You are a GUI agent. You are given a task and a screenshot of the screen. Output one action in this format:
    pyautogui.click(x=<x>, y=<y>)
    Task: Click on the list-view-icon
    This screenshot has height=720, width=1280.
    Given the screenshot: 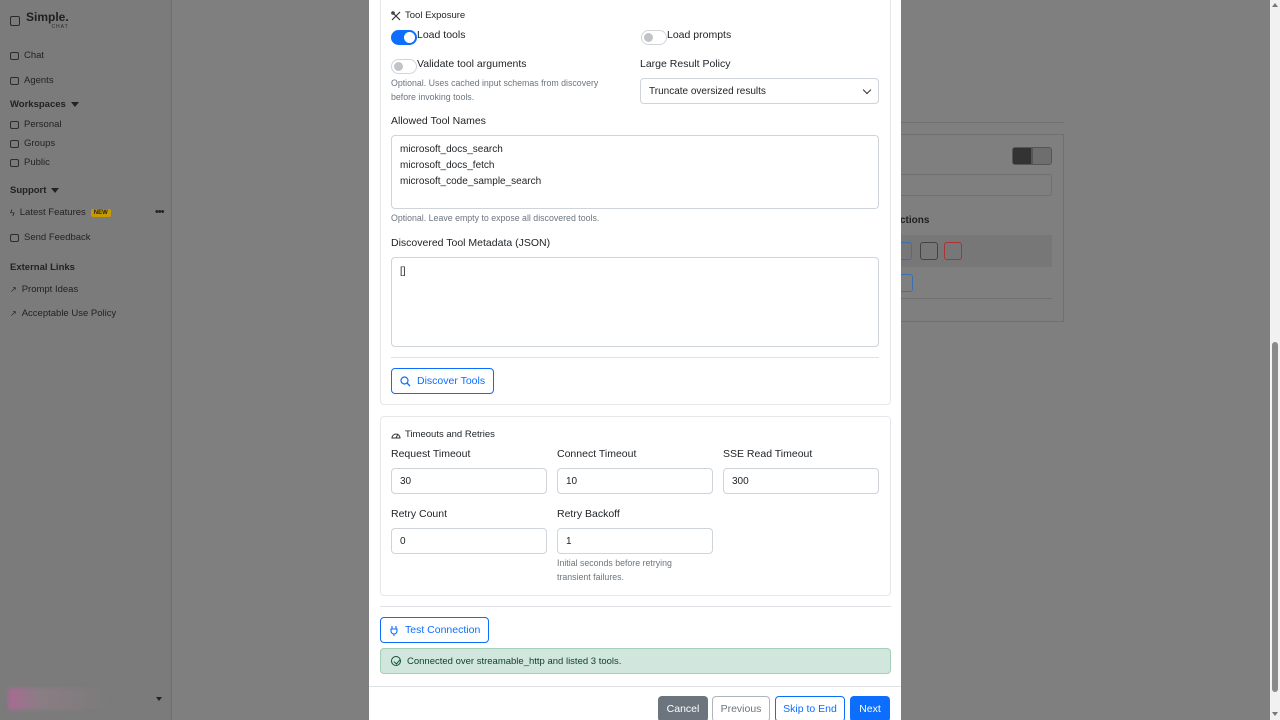 What is the action you would take?
    pyautogui.click(x=1022, y=156)
    